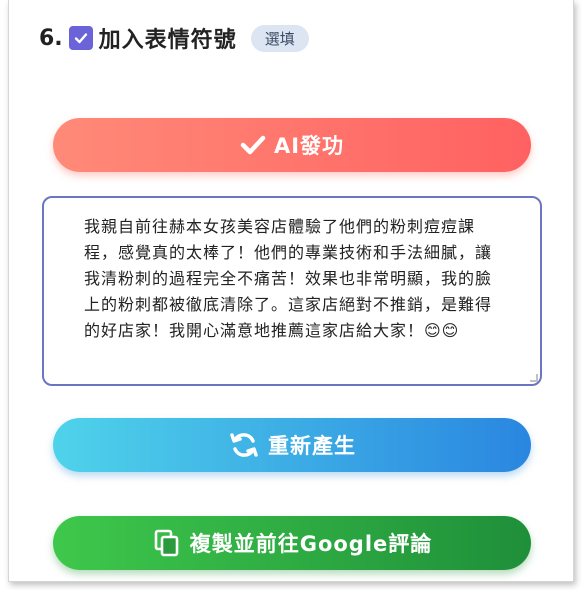  I want to click on regenerate-button: 重新產生, so click(292, 445).